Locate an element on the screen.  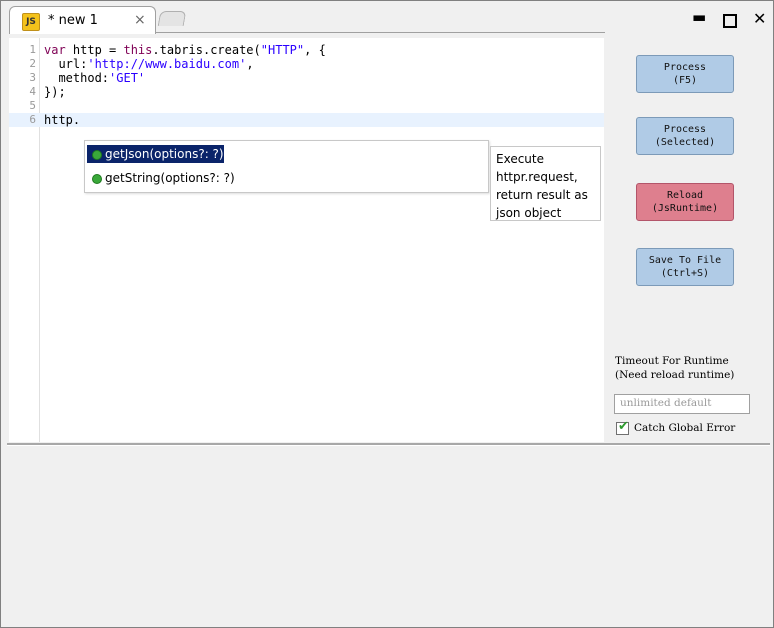
code-line: 1 var http = this.tabris.create("HTTP", { is located at coordinates (306, 50).